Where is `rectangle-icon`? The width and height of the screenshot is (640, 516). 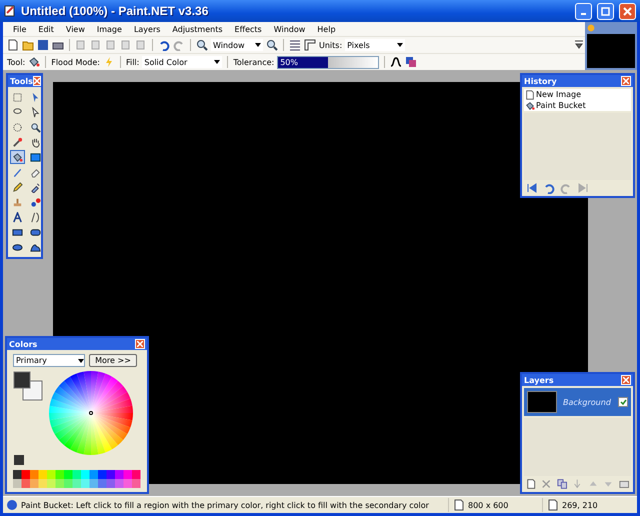 rectangle-icon is located at coordinates (17, 232).